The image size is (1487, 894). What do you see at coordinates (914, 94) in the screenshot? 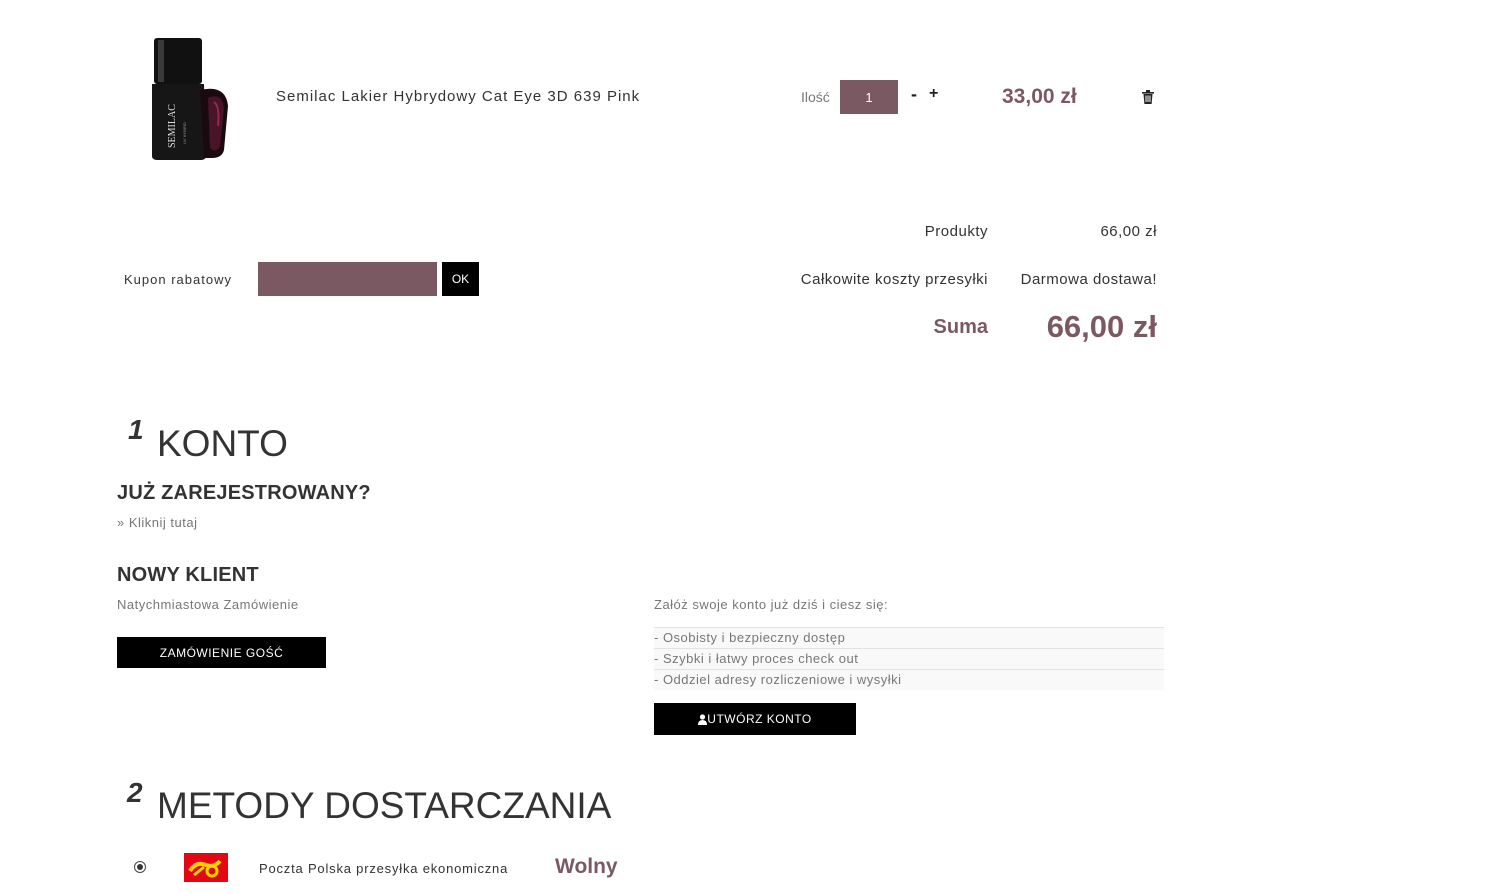
I see `quantity-decrease-button: -` at bounding box center [914, 94].